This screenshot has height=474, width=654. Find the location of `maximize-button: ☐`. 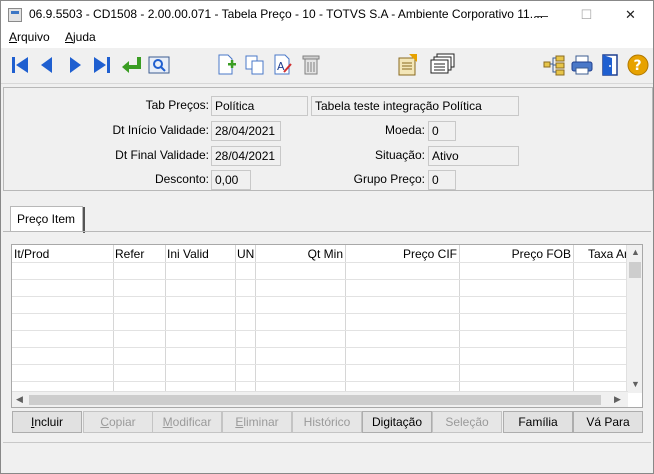

maximize-button: ☐ is located at coordinates (586, 15).